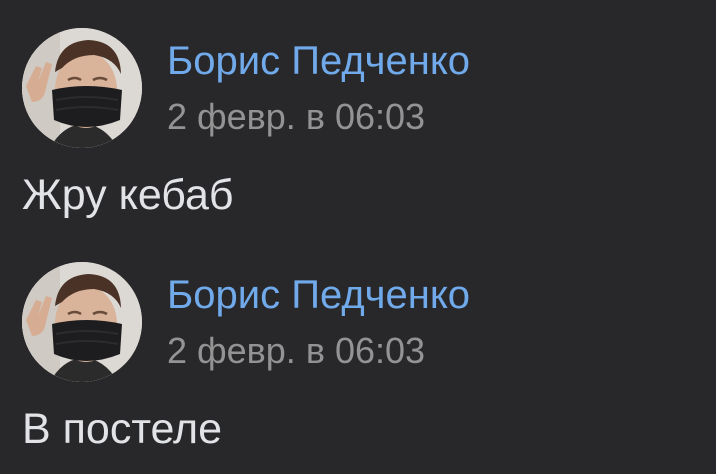 The height and width of the screenshot is (474, 716). I want to click on message-text: В постеле, so click(122, 429).